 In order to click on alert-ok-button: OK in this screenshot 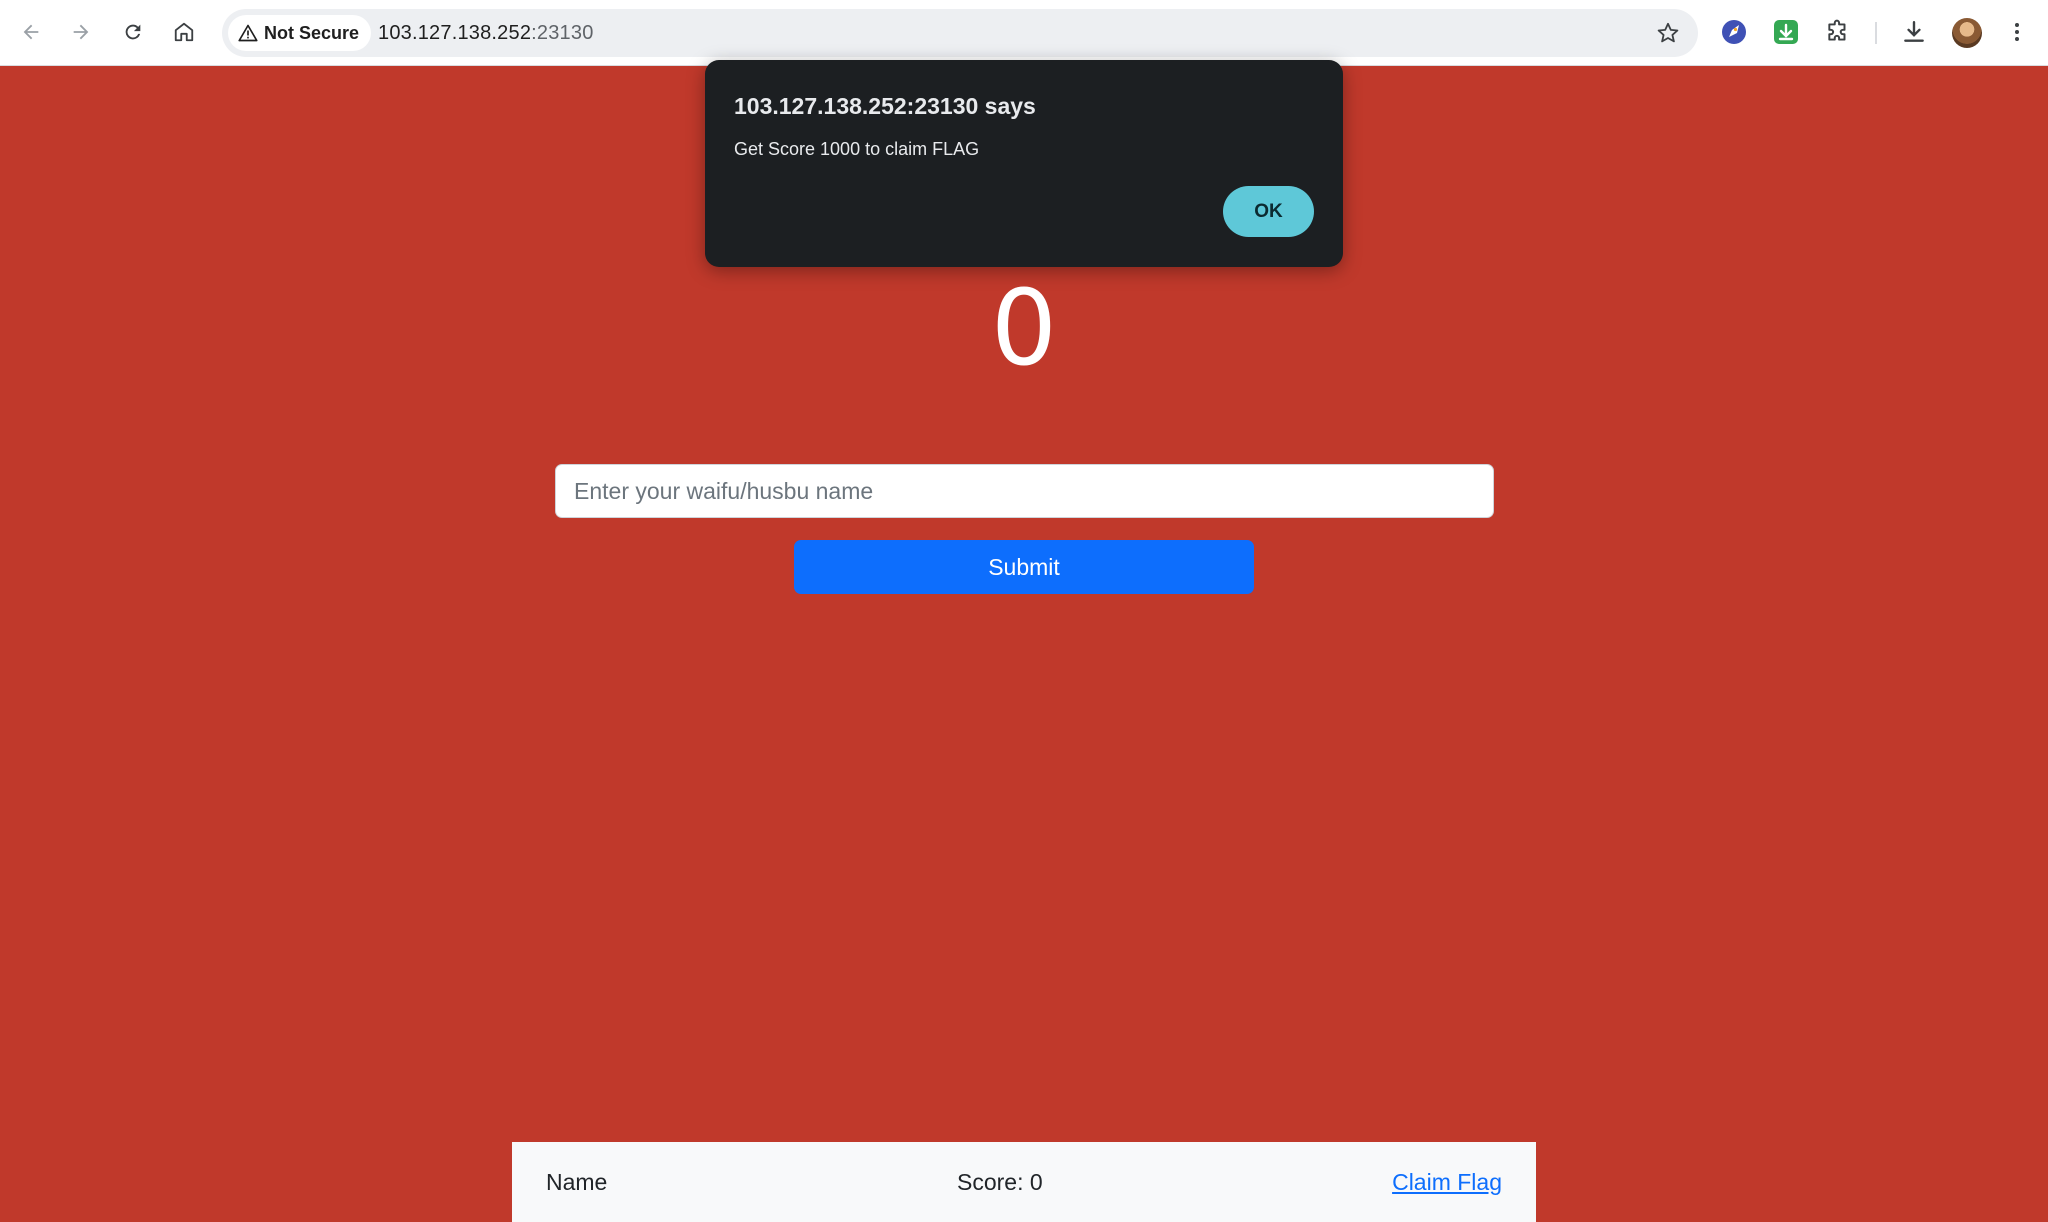, I will do `click(1268, 211)`.